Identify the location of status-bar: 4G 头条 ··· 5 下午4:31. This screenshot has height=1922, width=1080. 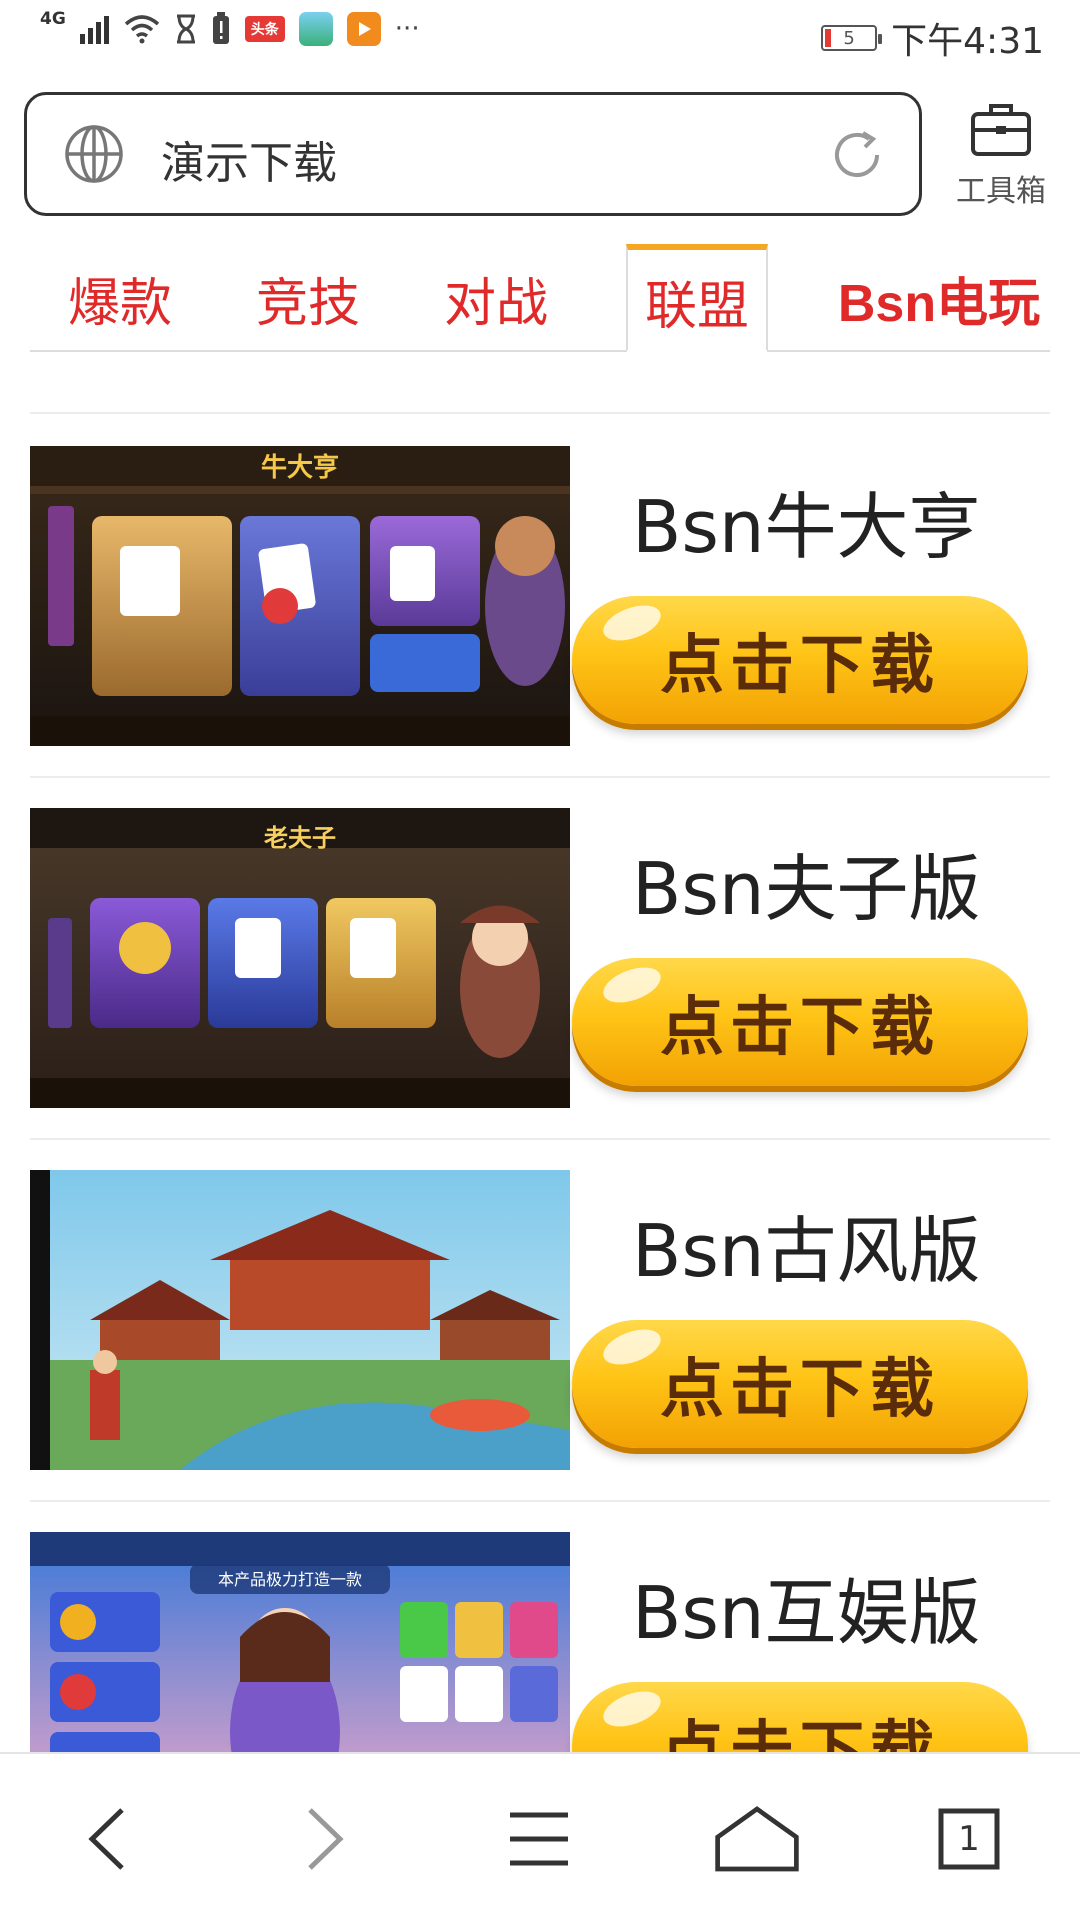
(540, 38).